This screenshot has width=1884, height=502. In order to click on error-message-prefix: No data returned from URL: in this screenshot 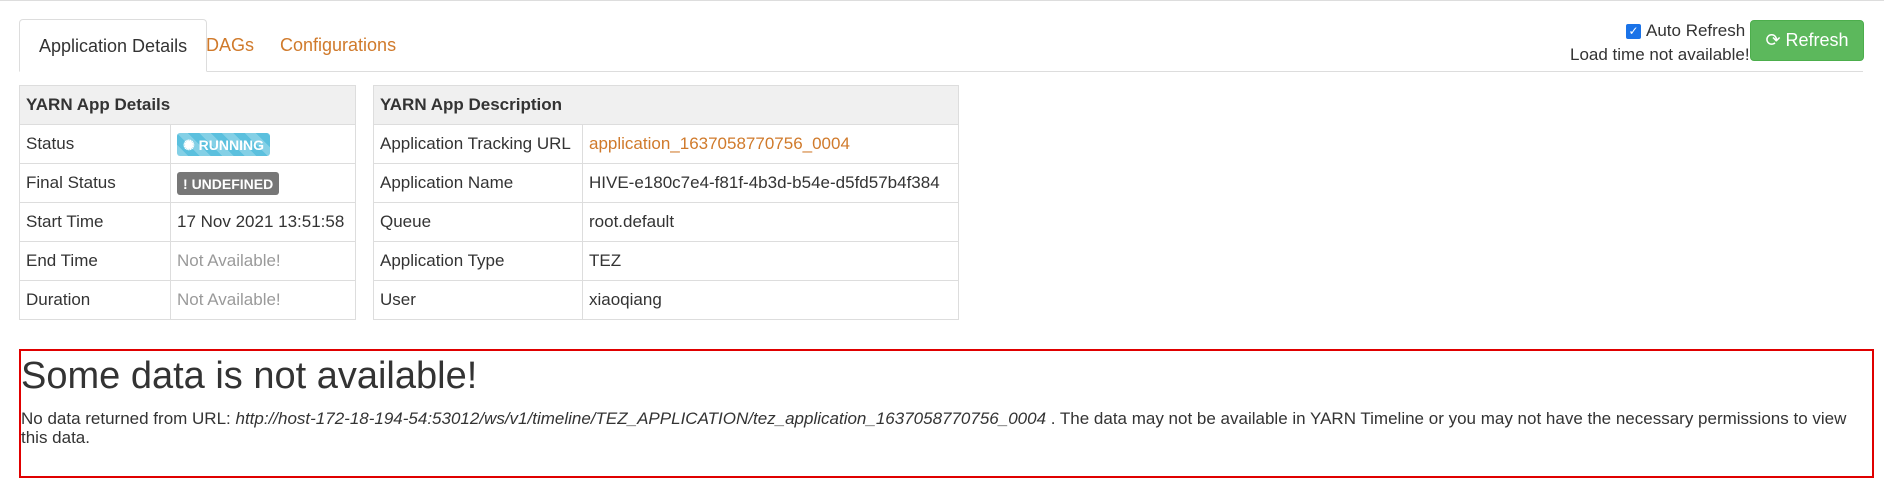, I will do `click(128, 418)`.